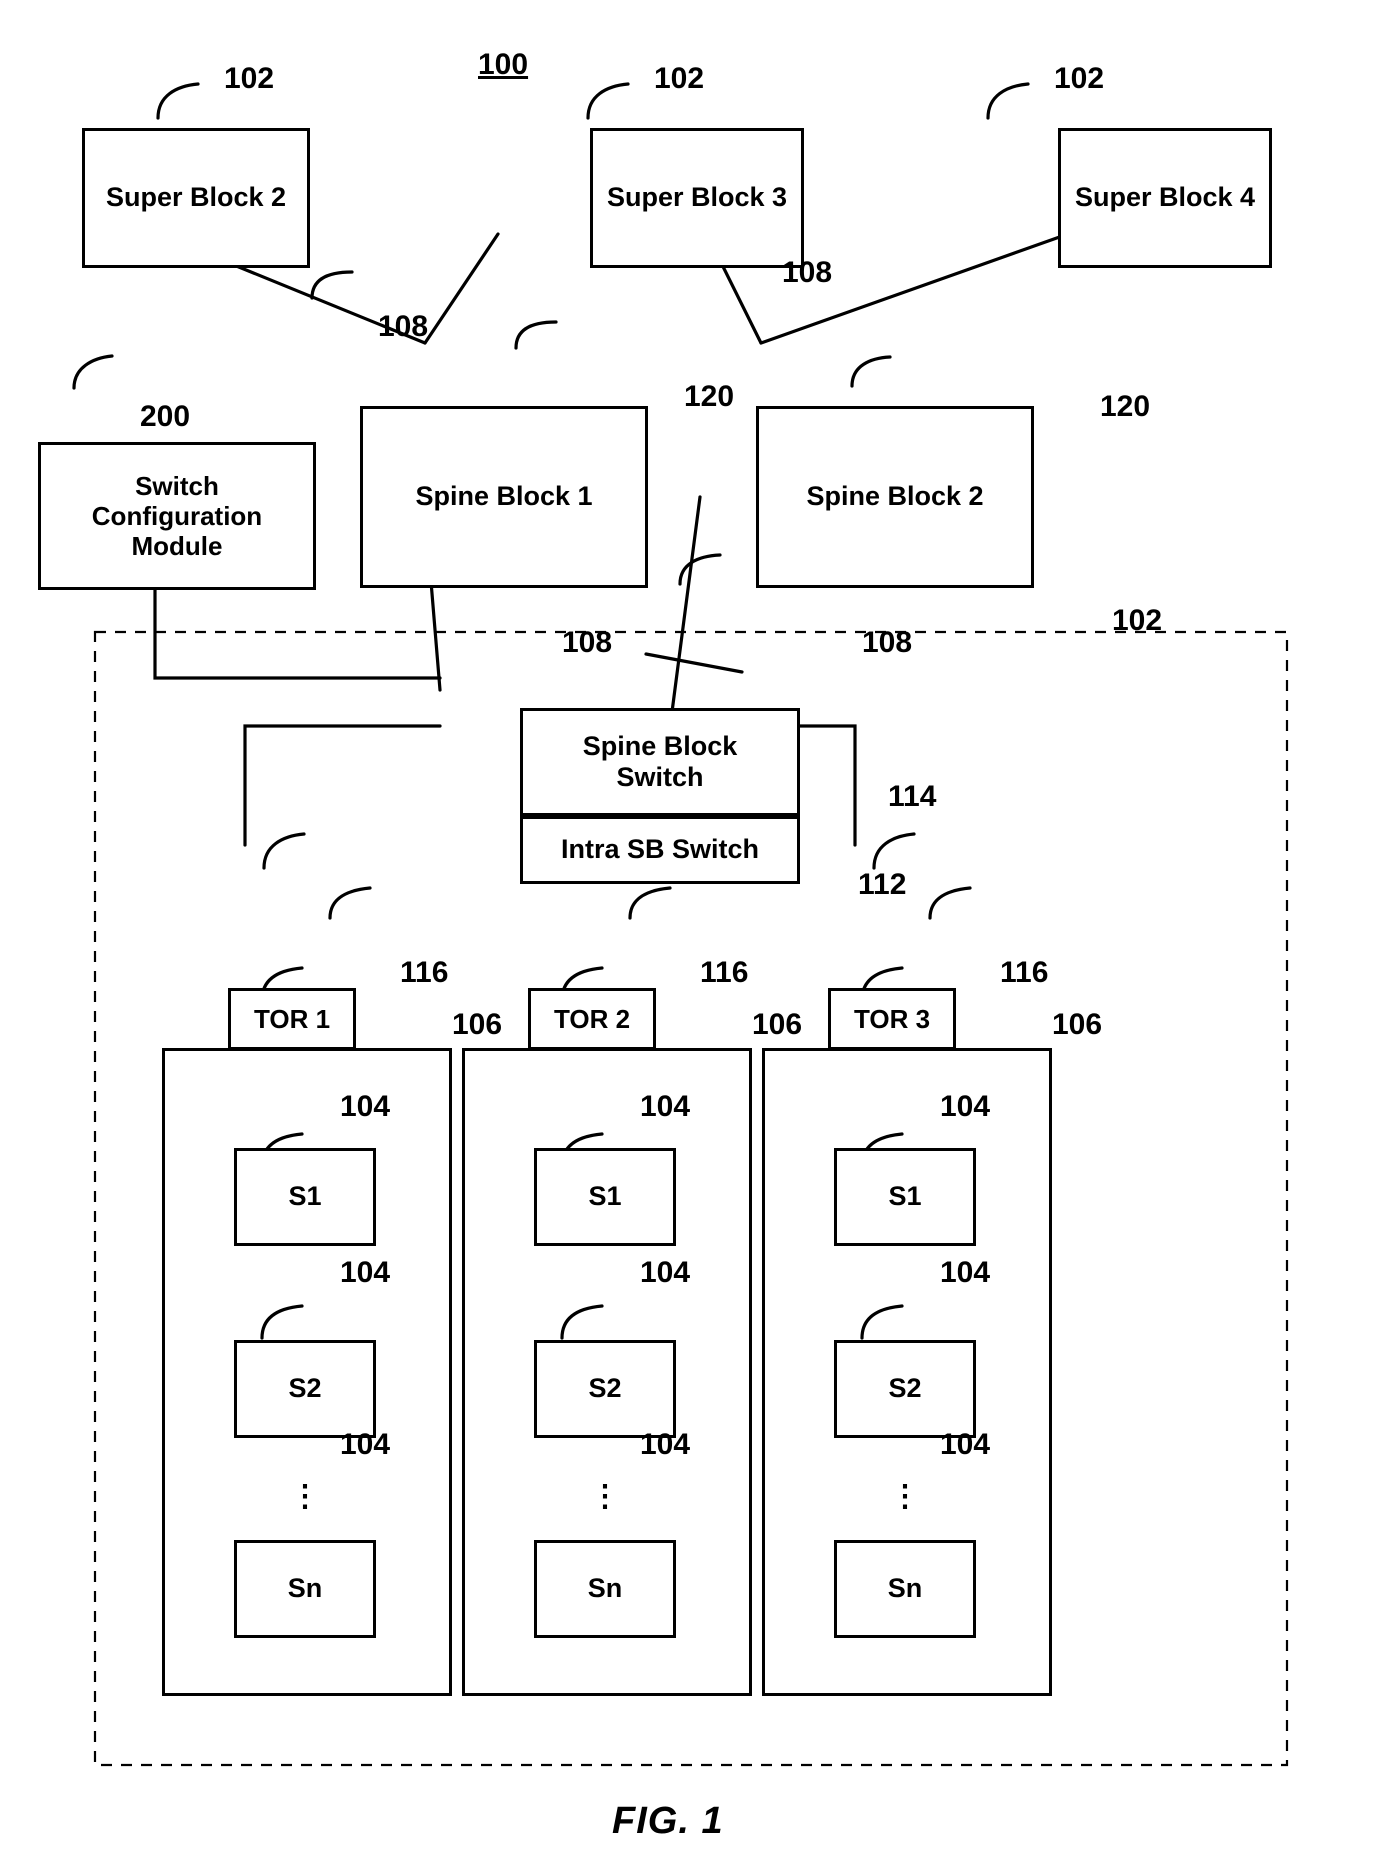 This screenshot has height=1875, width=1384. I want to click on server-r3-s2-label: S2, so click(905, 1388).